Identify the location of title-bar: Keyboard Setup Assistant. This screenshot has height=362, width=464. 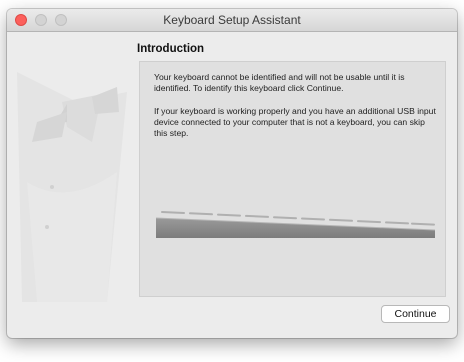
(232, 20).